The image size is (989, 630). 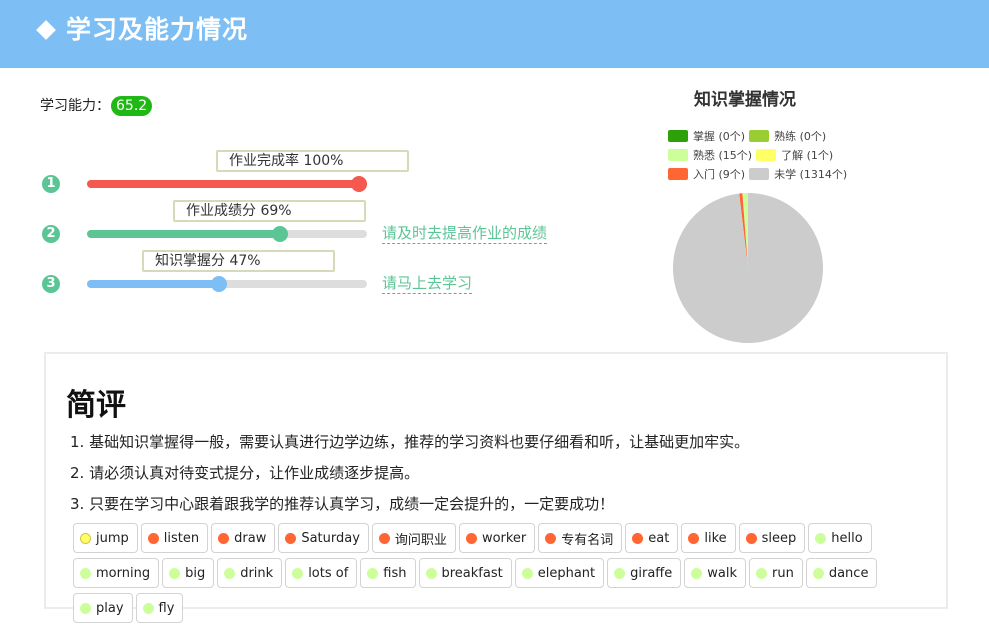 I want to click on legend-row: 入门 (9个) 未学 (1314个), so click(x=759, y=173).